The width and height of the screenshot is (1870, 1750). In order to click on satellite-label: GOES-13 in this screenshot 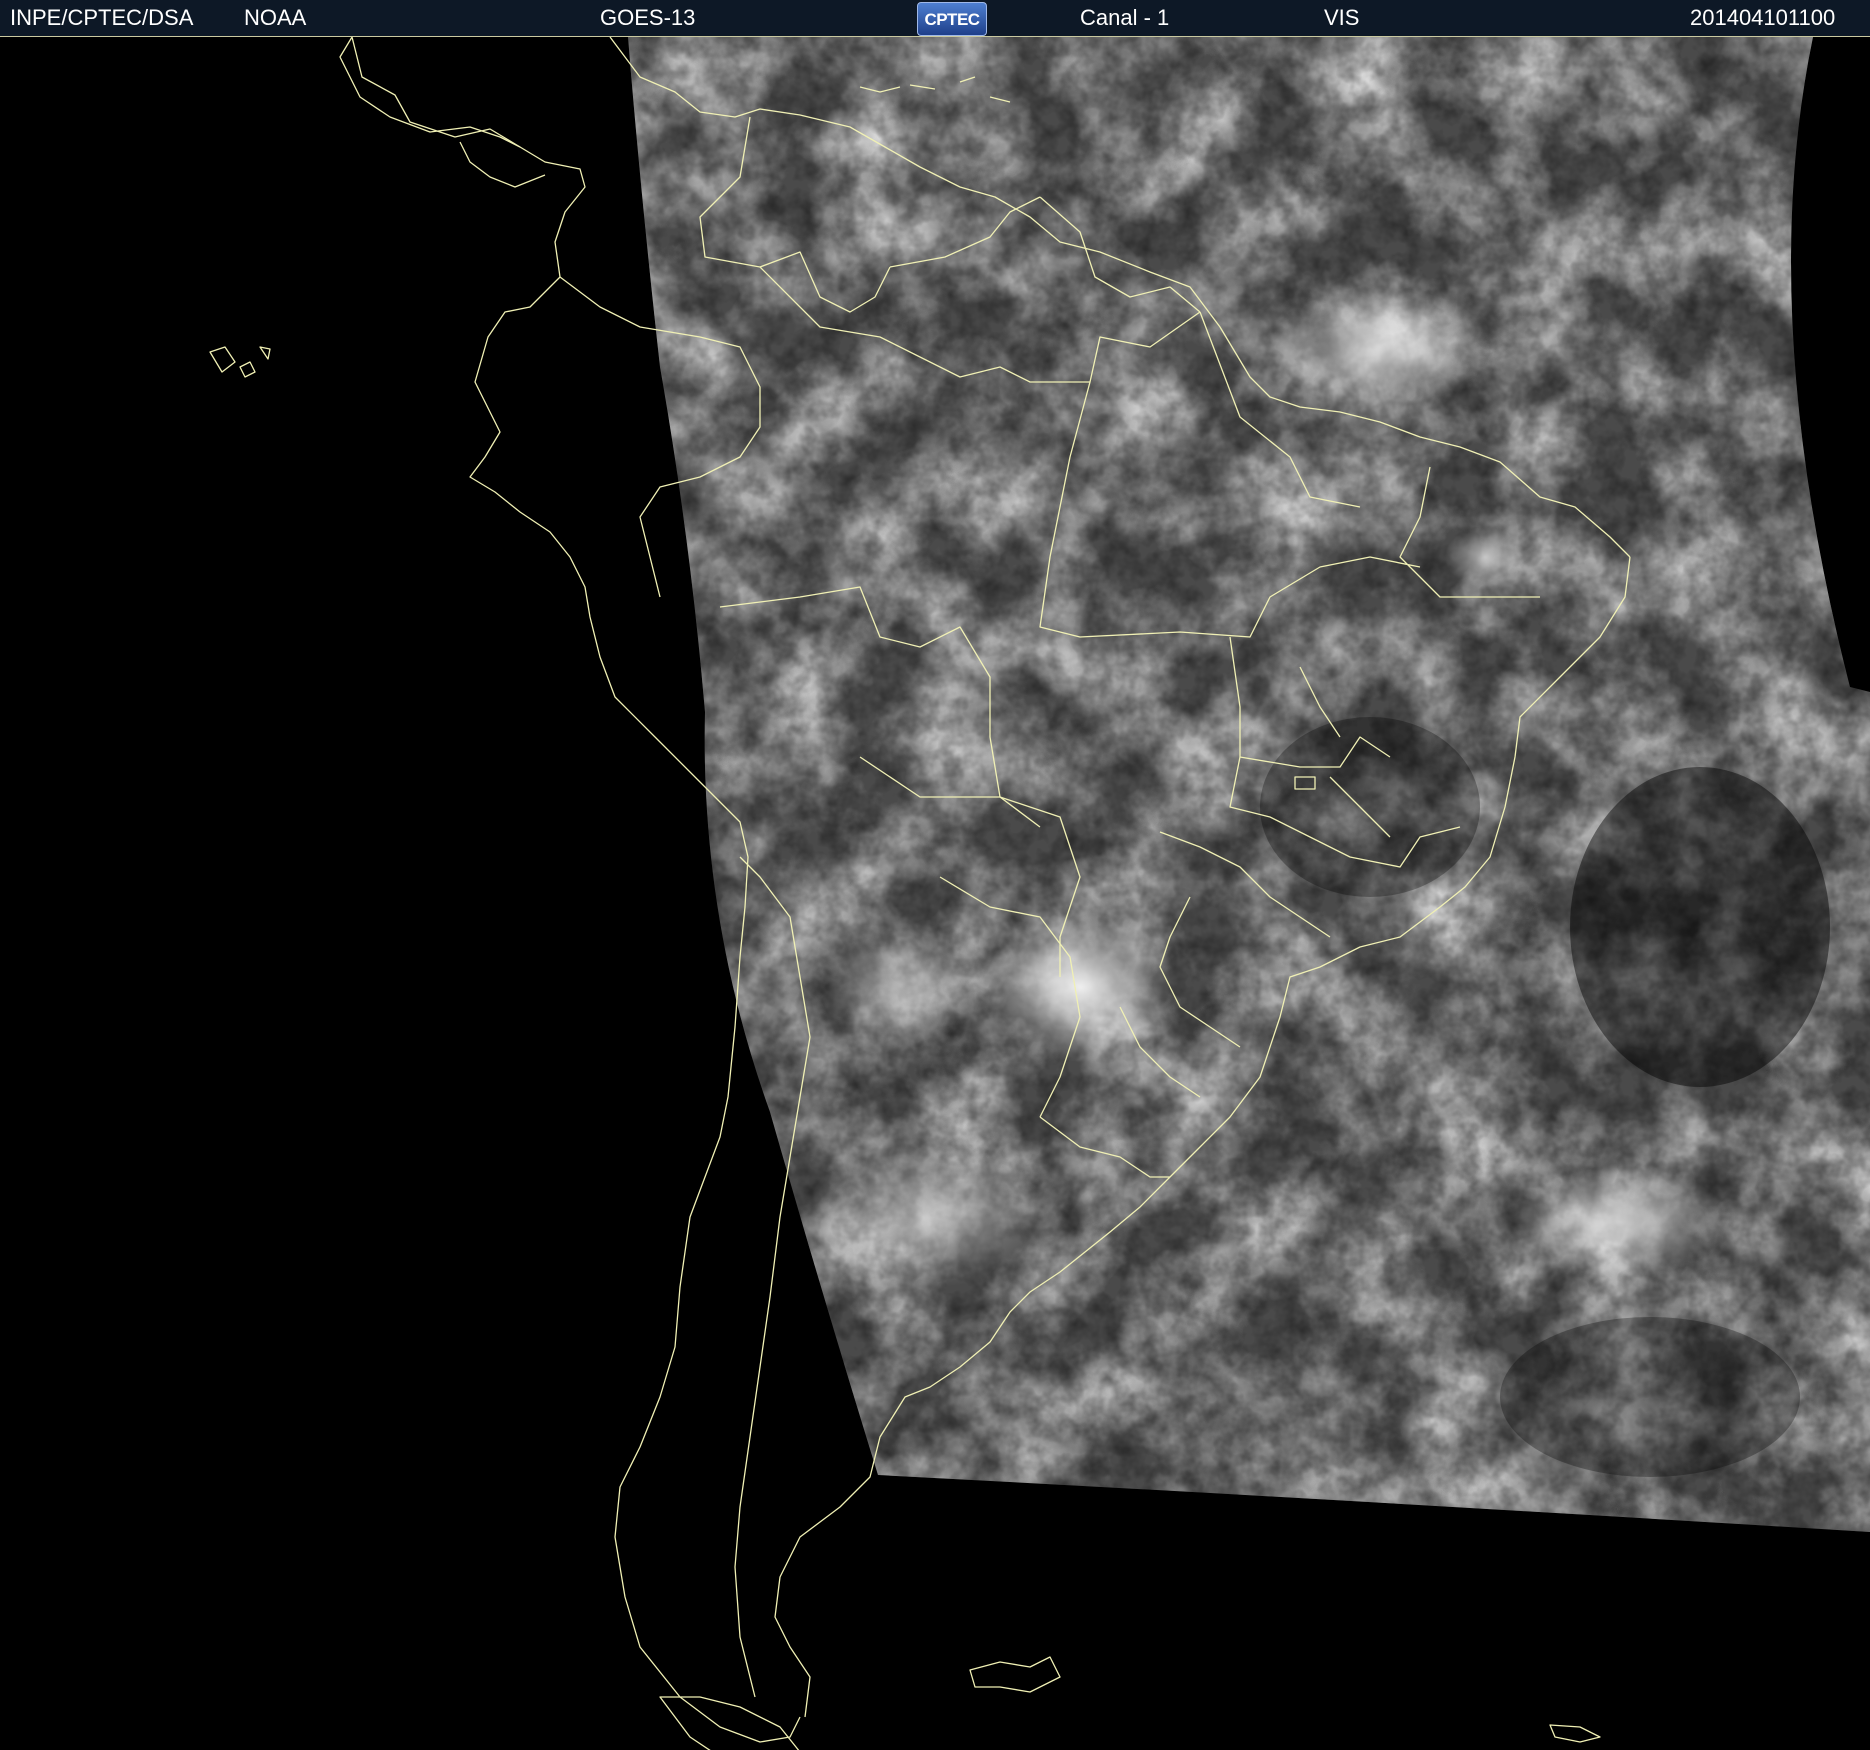, I will do `click(648, 17)`.